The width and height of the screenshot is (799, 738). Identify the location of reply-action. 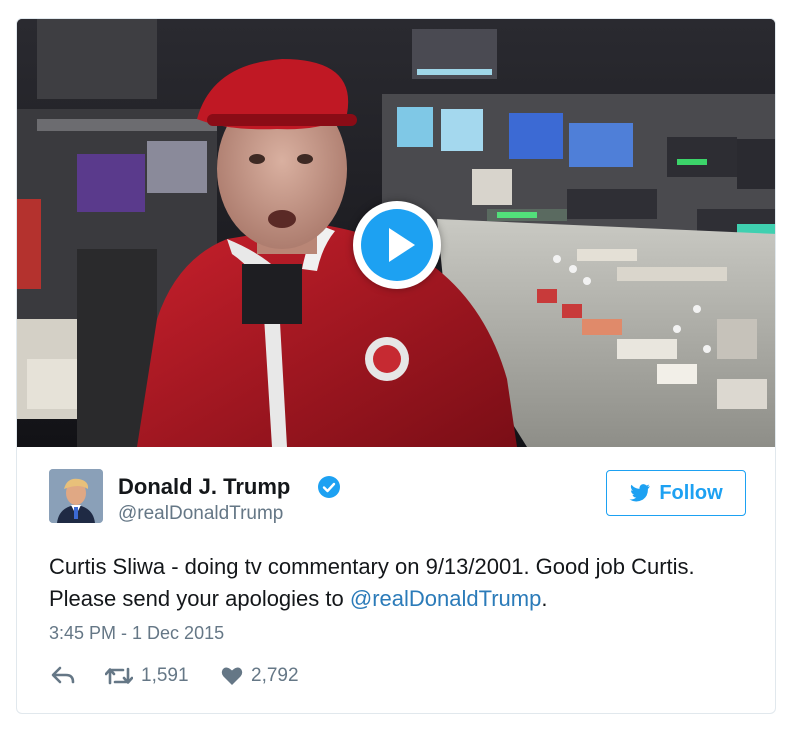
(63, 675).